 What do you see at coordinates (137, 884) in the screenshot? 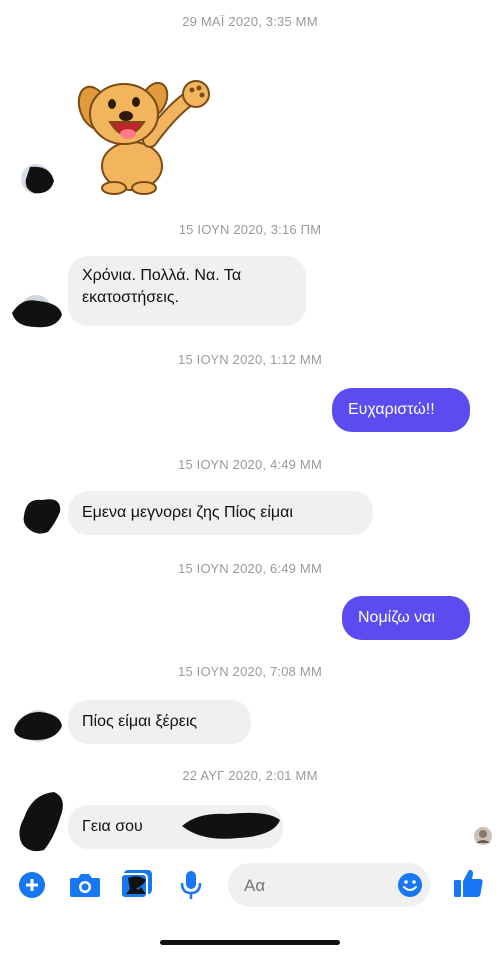
I see `photo-gallery-icon` at bounding box center [137, 884].